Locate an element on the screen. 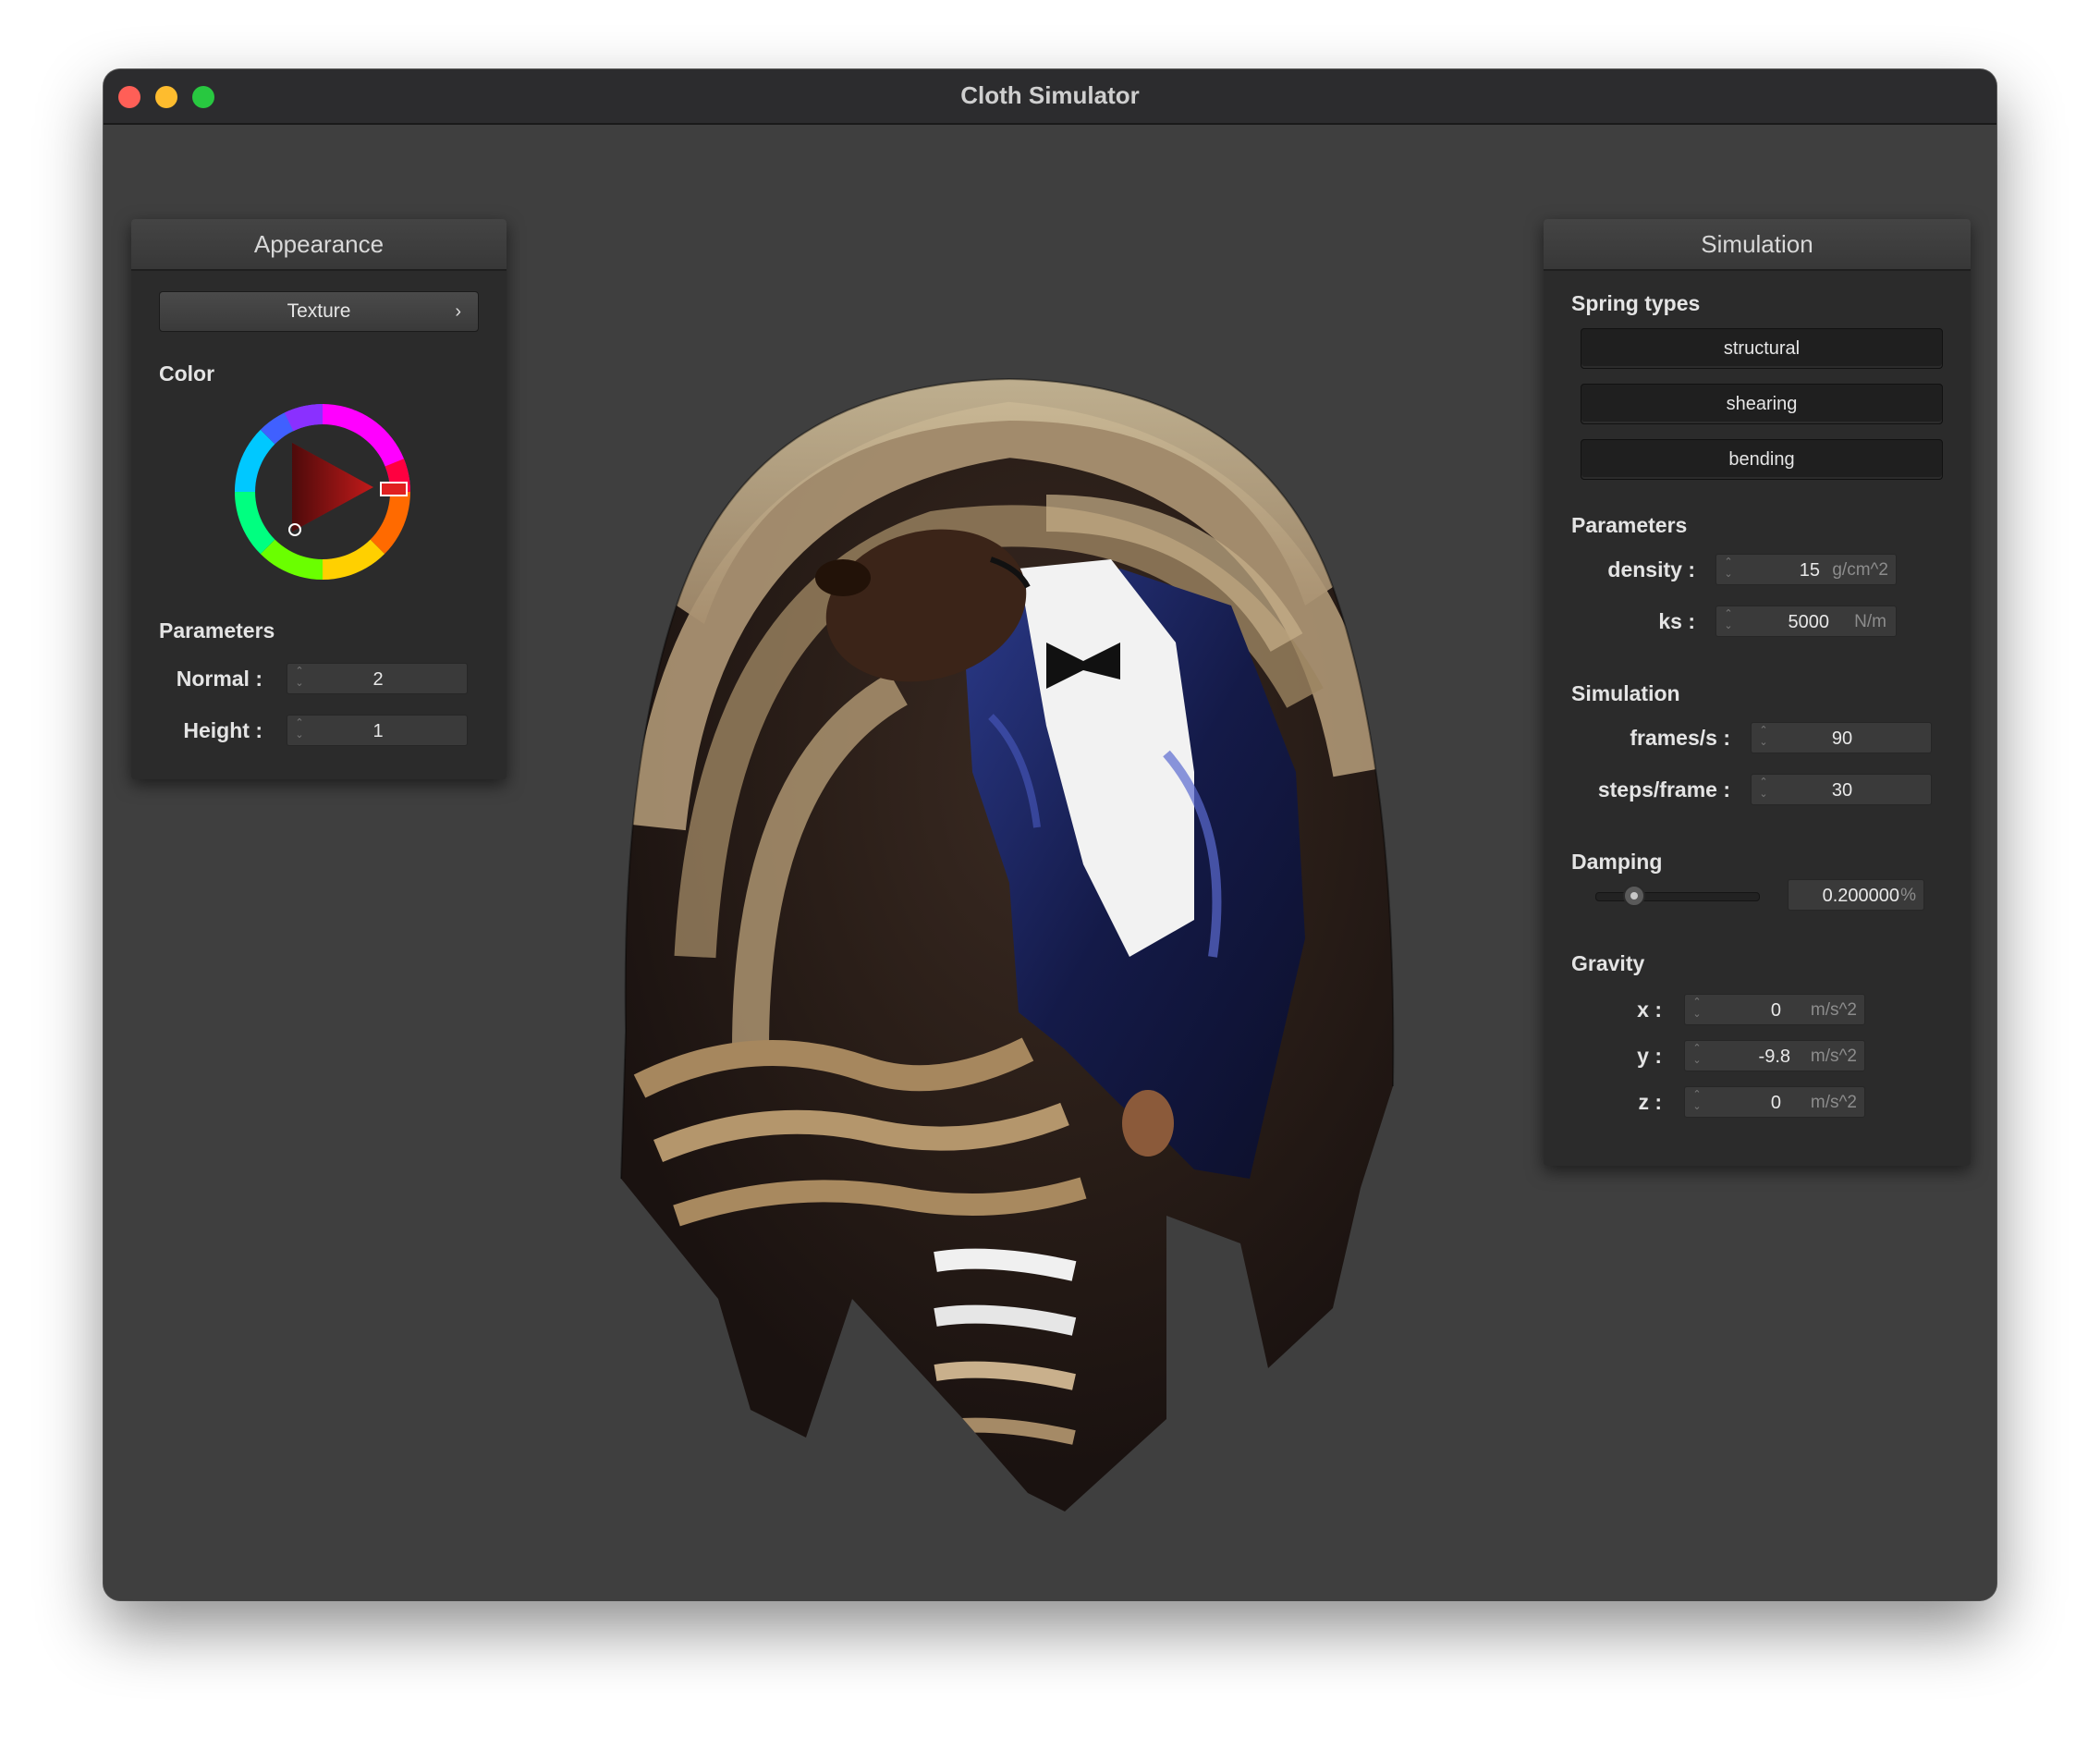 Image resolution: width=2100 pixels, height=1738 pixels. gravity-label: Gravity is located at coordinates (1608, 963).